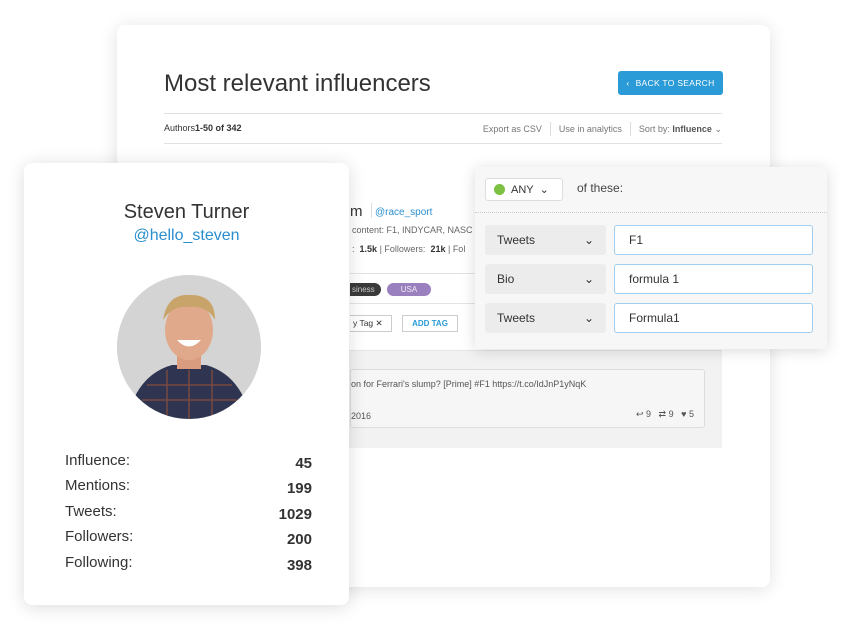  I want to click on match-mode-dropdown: ANY ⌄, so click(524, 189).